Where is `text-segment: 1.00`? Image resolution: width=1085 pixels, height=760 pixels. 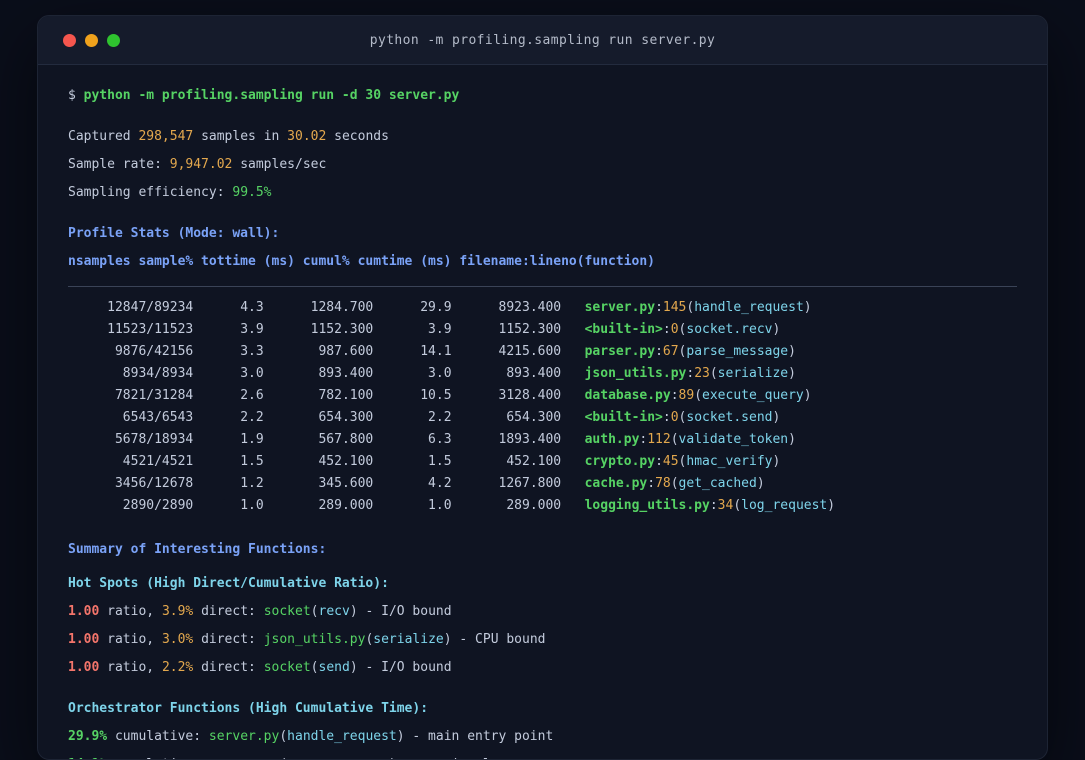 text-segment: 1.00 is located at coordinates (84, 667).